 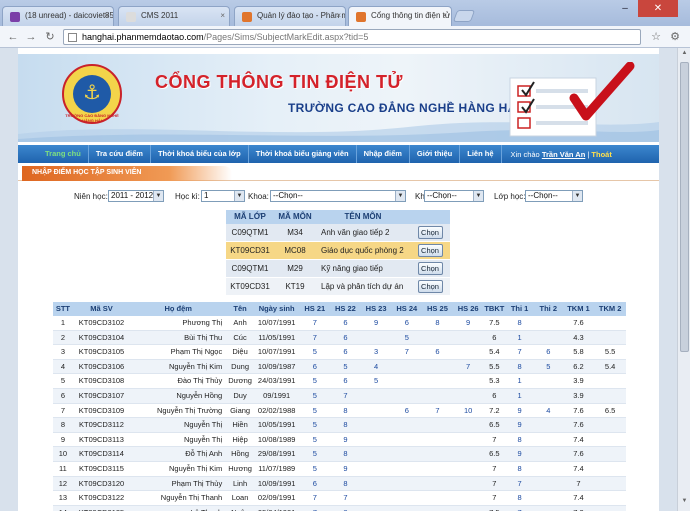 I want to click on nav-mark-lookup: Tra cứu điểm, so click(x=120, y=154).